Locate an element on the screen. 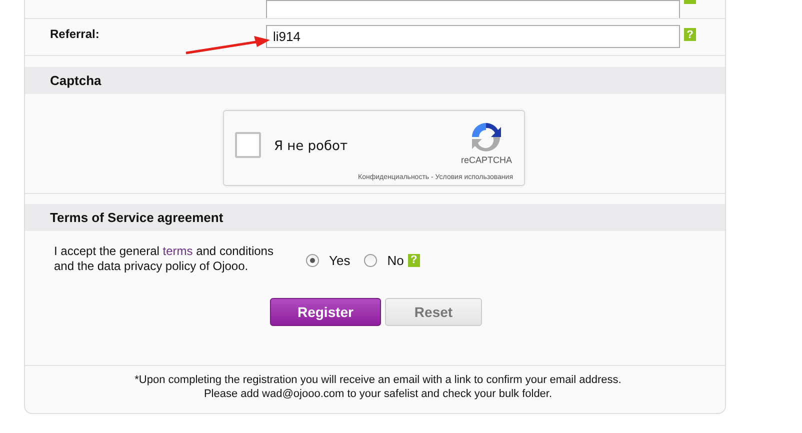 Image resolution: width=802 pixels, height=433 pixels. register-button: Register is located at coordinates (325, 312).